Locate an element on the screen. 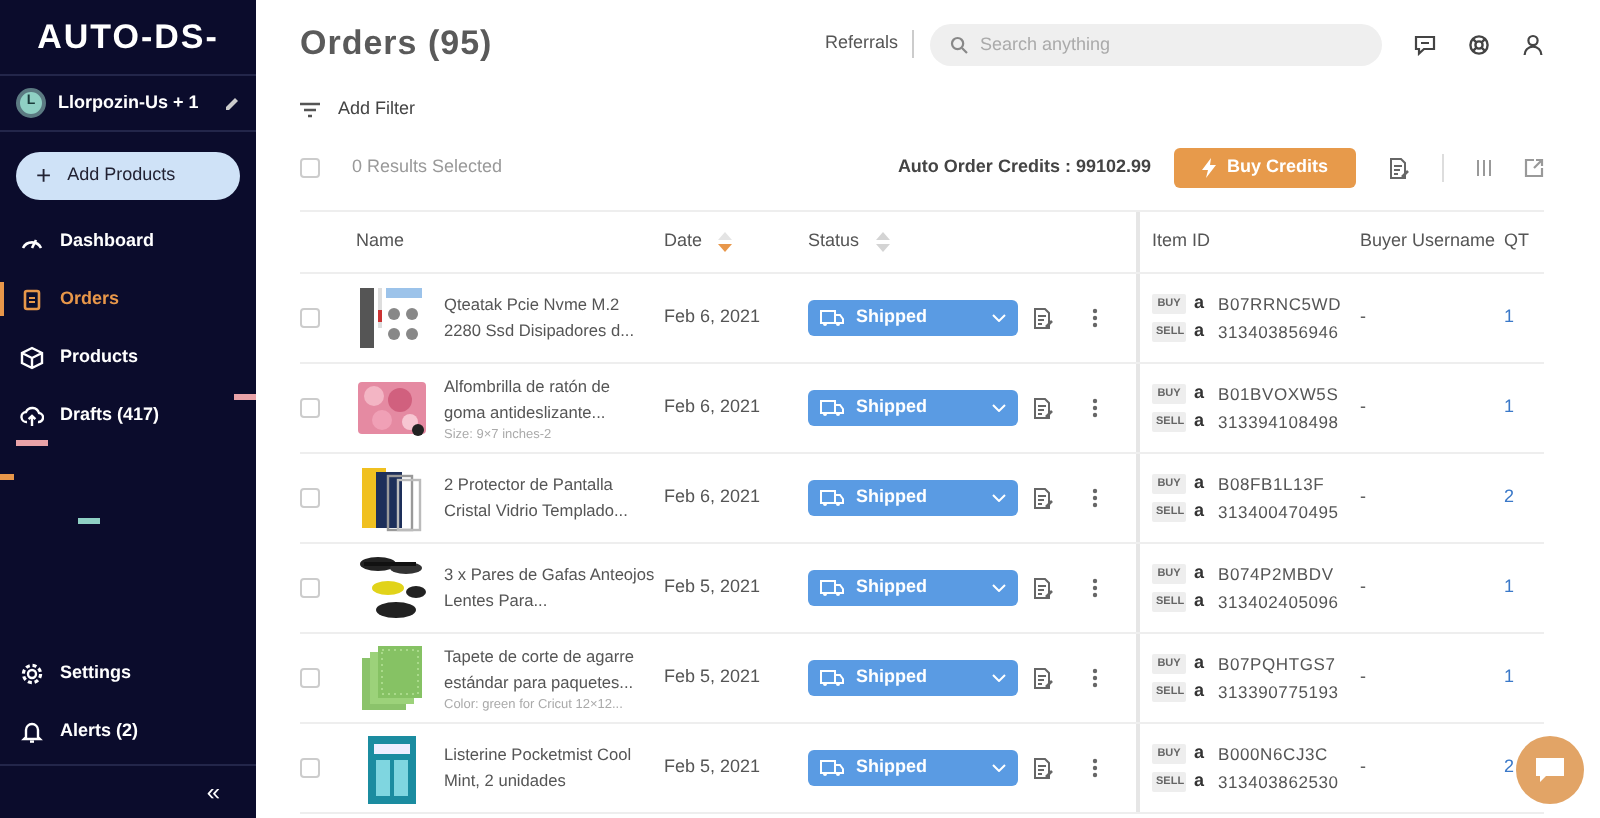 Image resolution: width=1600 pixels, height=818 pixels. column-header: Date is located at coordinates (683, 242).